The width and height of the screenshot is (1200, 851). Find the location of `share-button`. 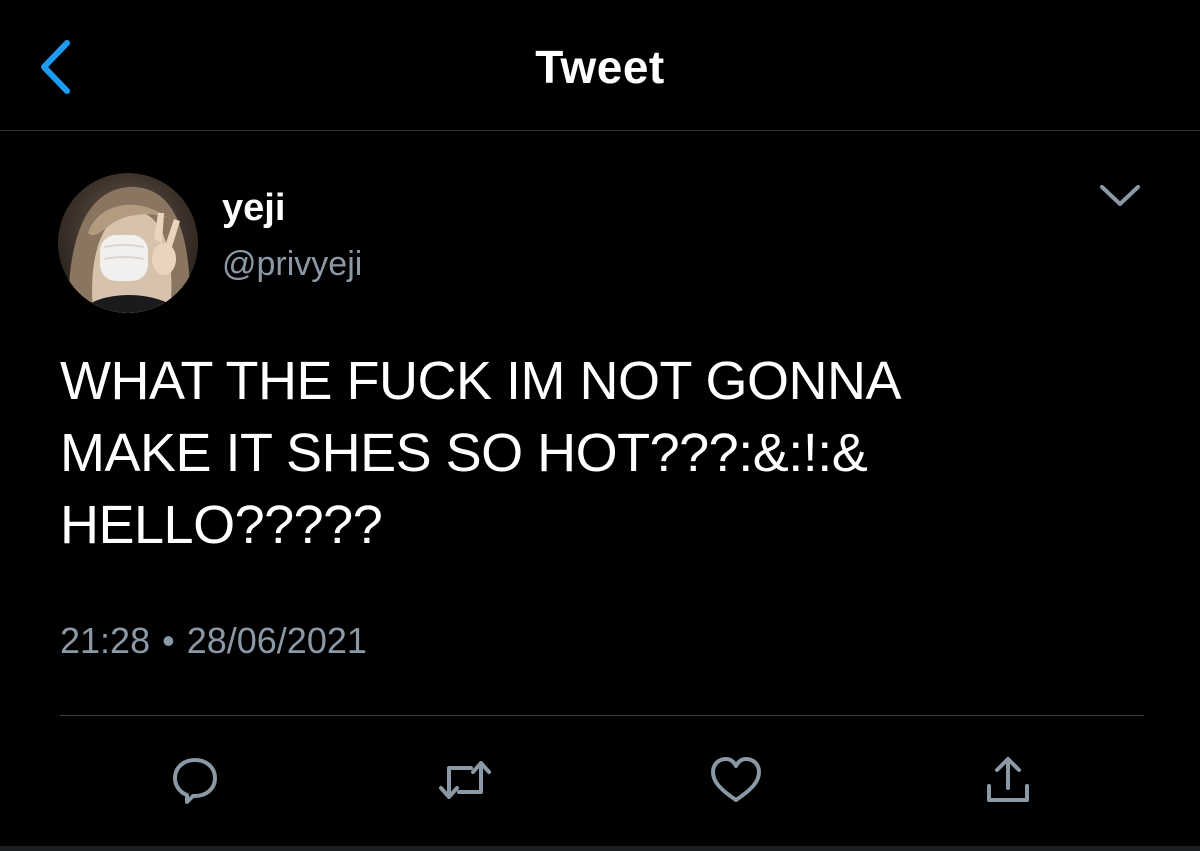

share-button is located at coordinates (1008, 780).